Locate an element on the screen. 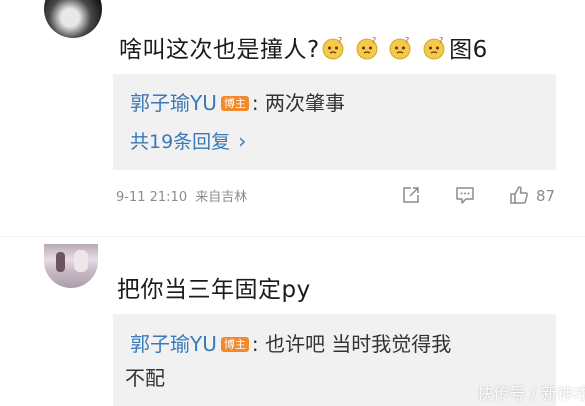 The width and height of the screenshot is (585, 406). comment-text: 啥叫这次也是撞人? ? ? ? ? 图6 is located at coordinates (303, 47).